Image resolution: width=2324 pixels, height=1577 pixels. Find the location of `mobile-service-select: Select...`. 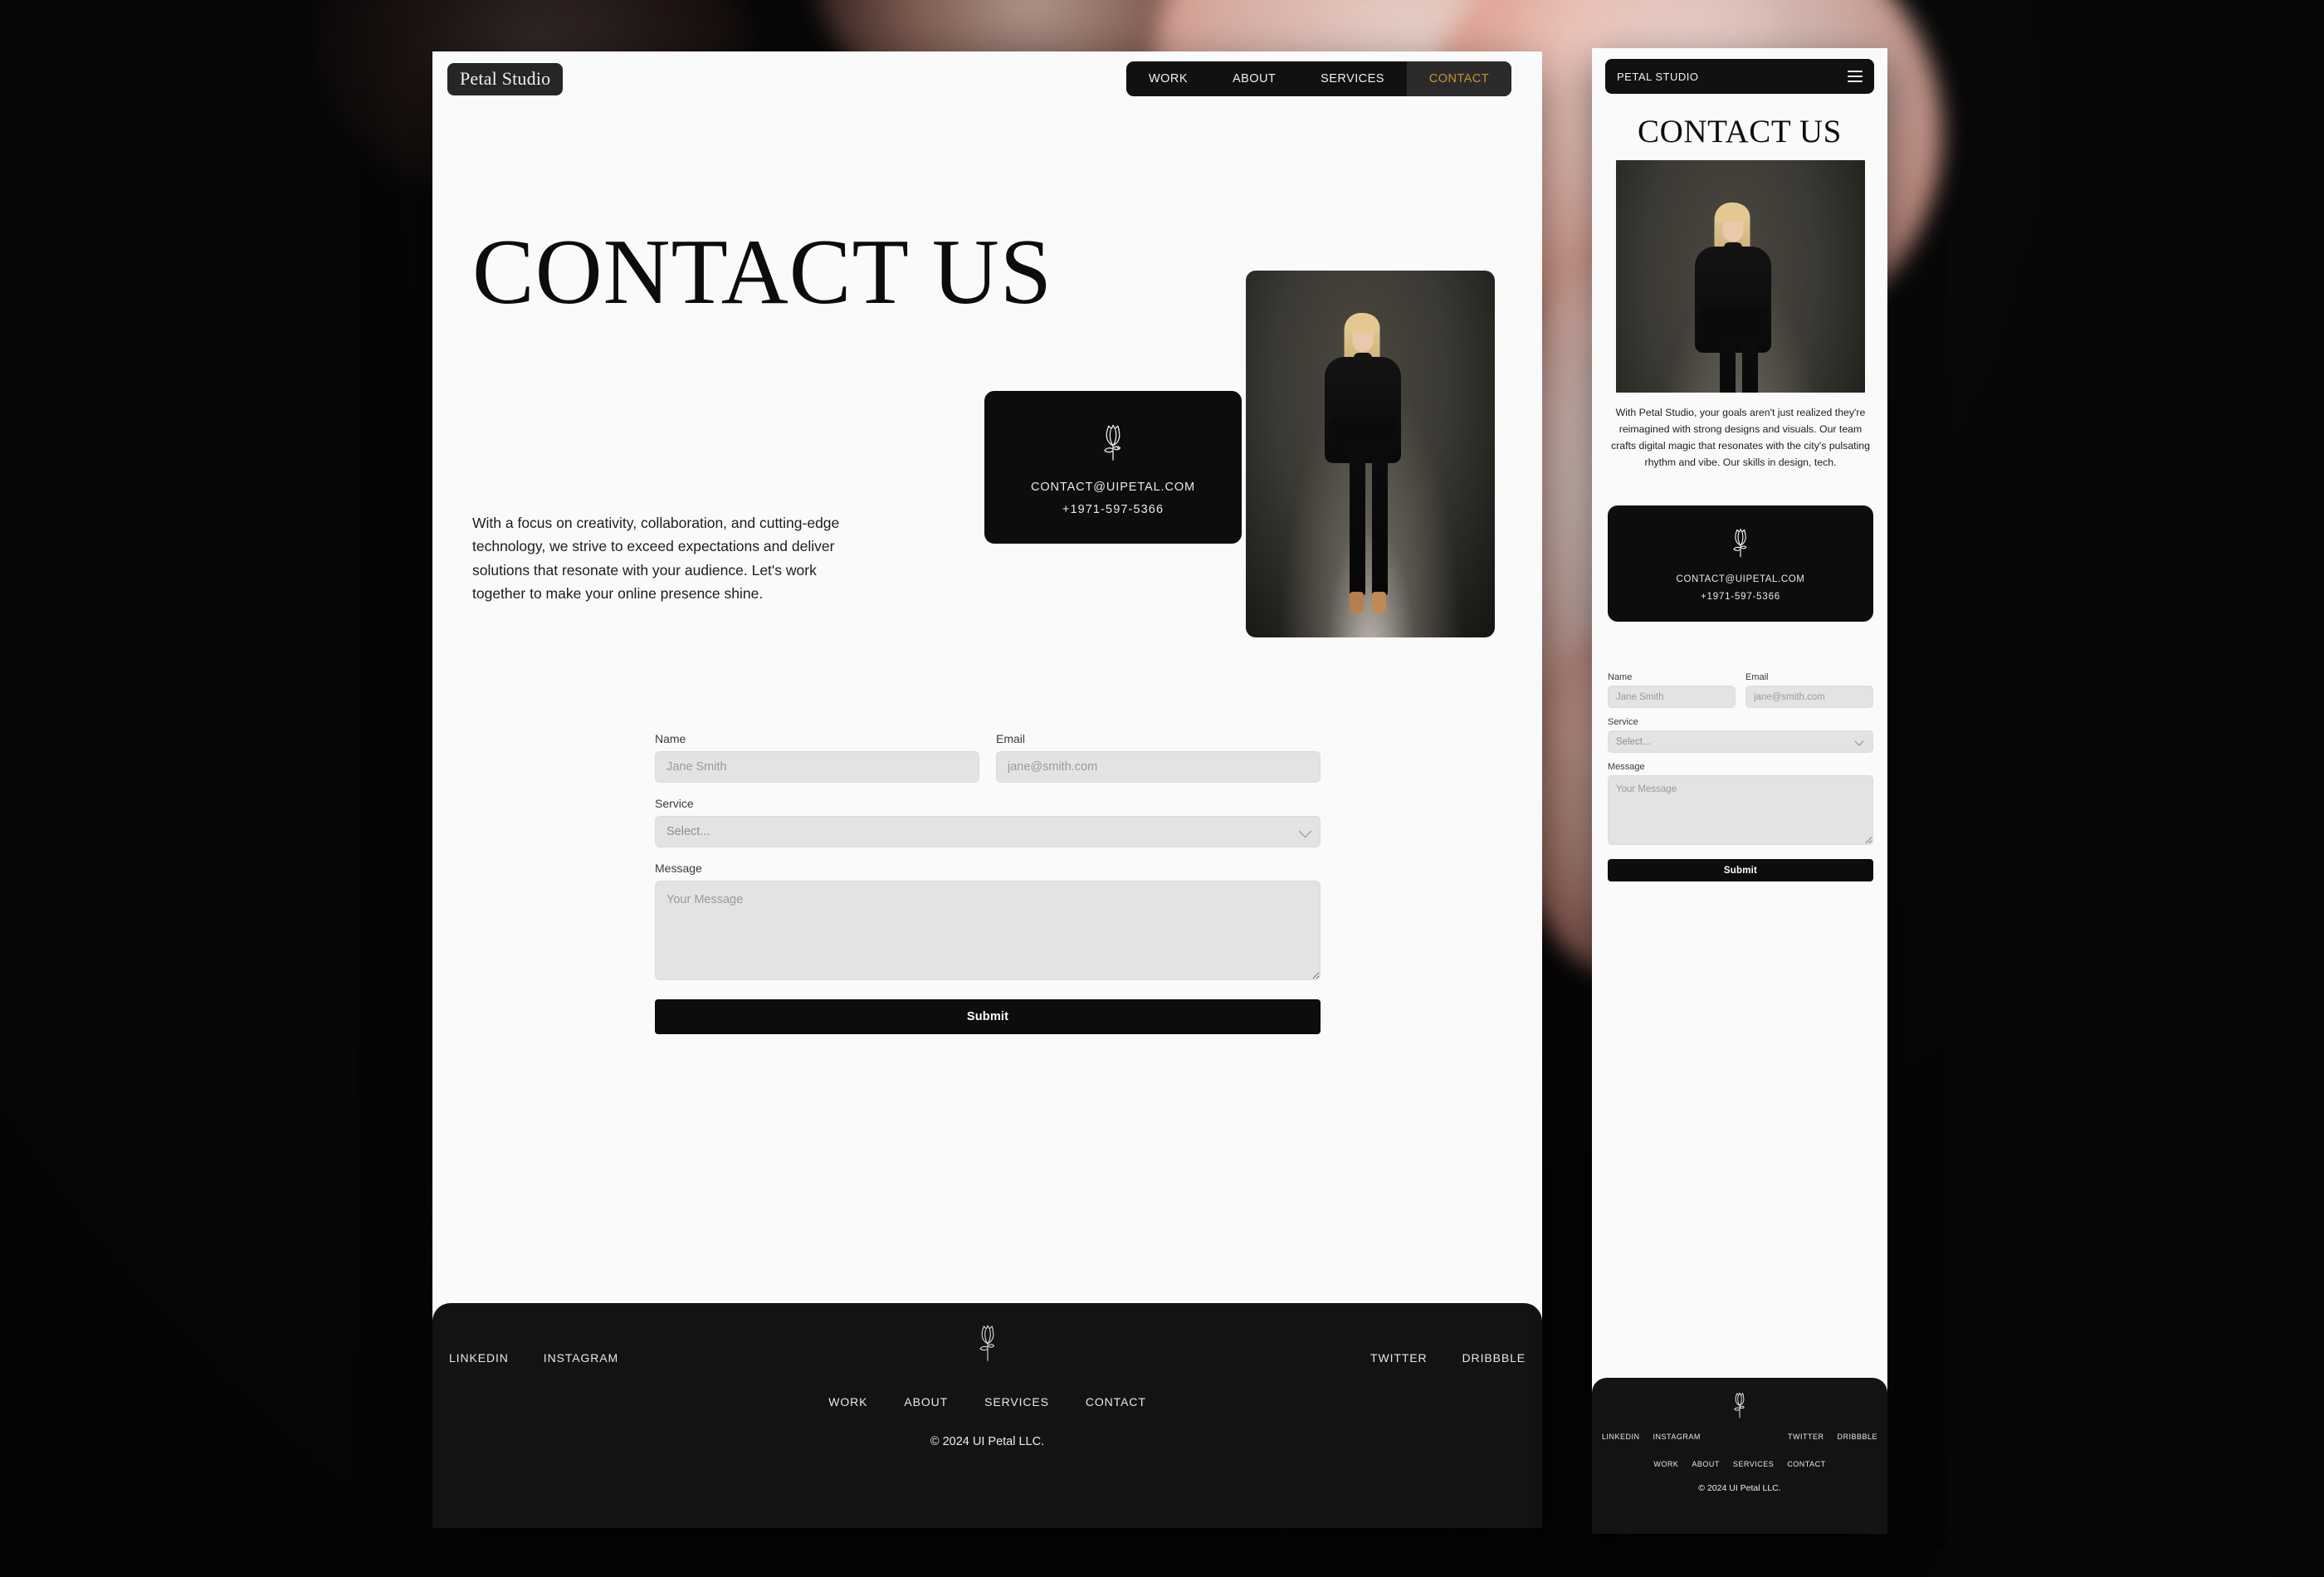

mobile-service-select: Select... is located at coordinates (1740, 741).